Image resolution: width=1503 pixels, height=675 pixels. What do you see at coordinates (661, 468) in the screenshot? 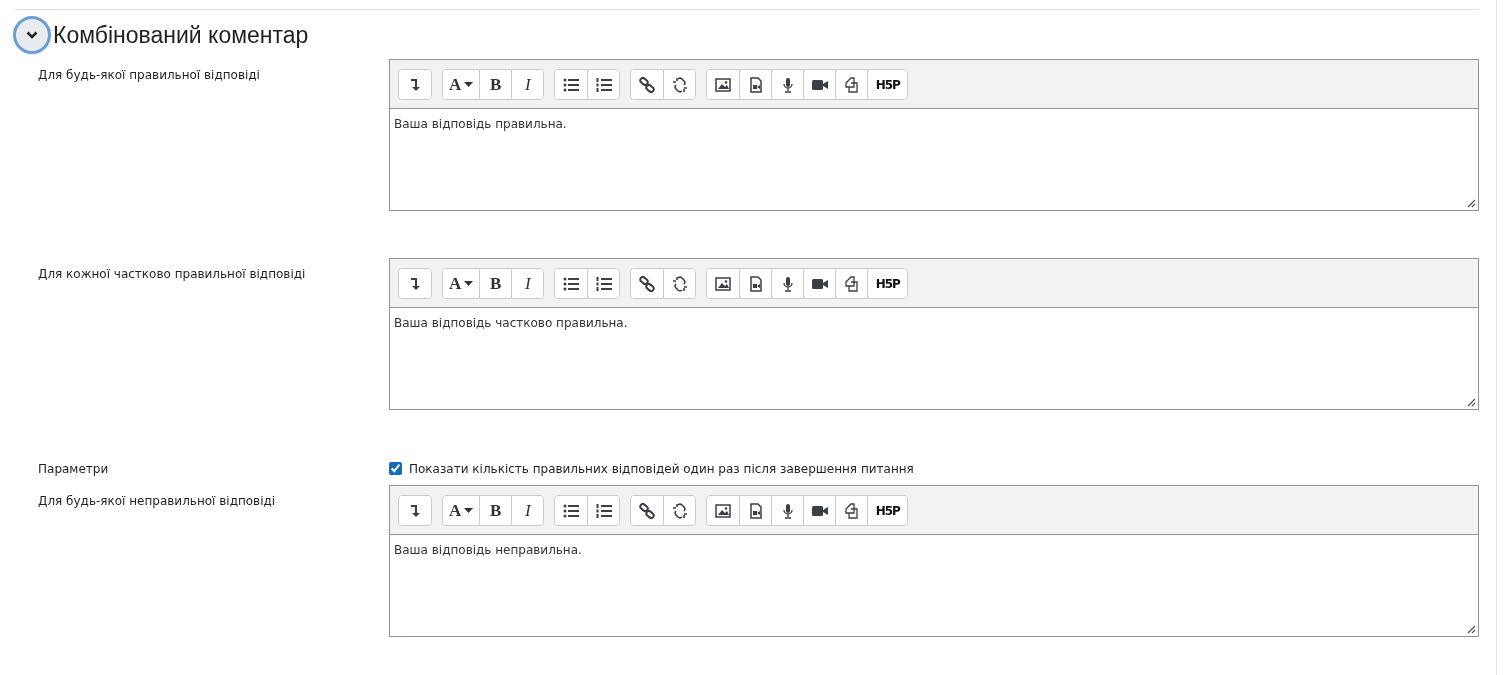
I see `checkbox-label: Показати кількість правильних відповідей один раз після завершення питання` at bounding box center [661, 468].